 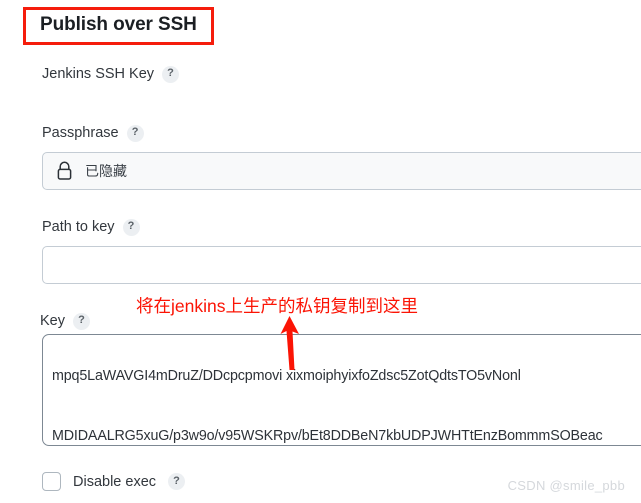 What do you see at coordinates (341, 265) in the screenshot?
I see `path-to-key-input` at bounding box center [341, 265].